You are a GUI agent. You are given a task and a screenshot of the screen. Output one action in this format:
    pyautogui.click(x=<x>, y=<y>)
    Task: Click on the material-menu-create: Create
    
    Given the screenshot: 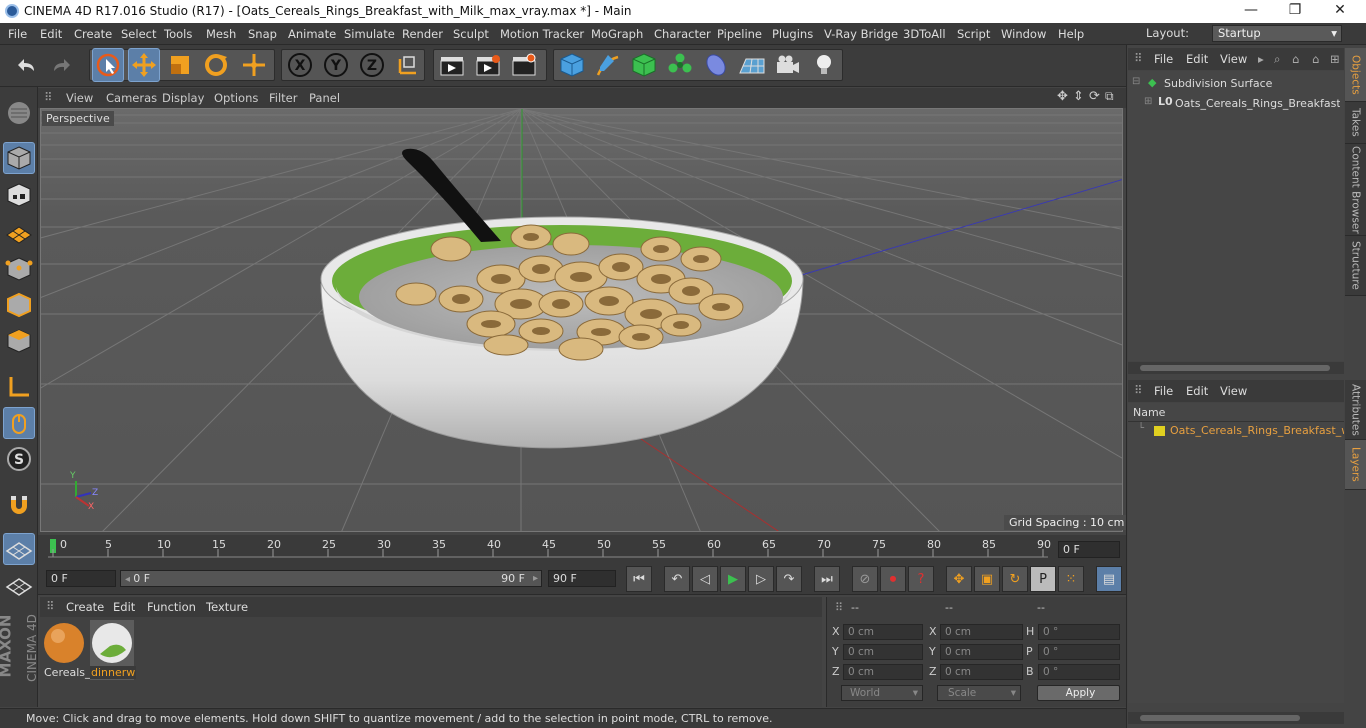 What is the action you would take?
    pyautogui.click(x=85, y=607)
    